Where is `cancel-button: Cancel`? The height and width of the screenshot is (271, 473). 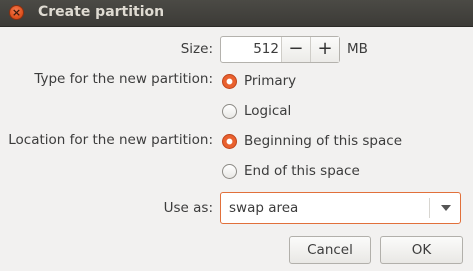 cancel-button: Cancel is located at coordinates (330, 250).